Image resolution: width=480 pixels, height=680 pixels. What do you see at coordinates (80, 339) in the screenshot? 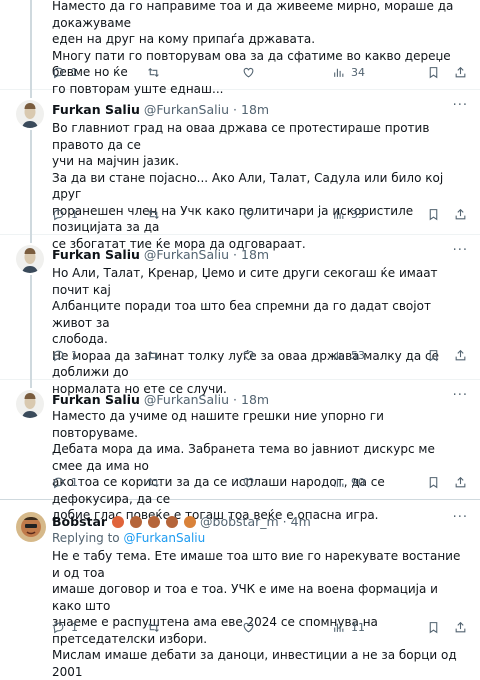
I see `tweet-text-line: слобода.` at bounding box center [80, 339].